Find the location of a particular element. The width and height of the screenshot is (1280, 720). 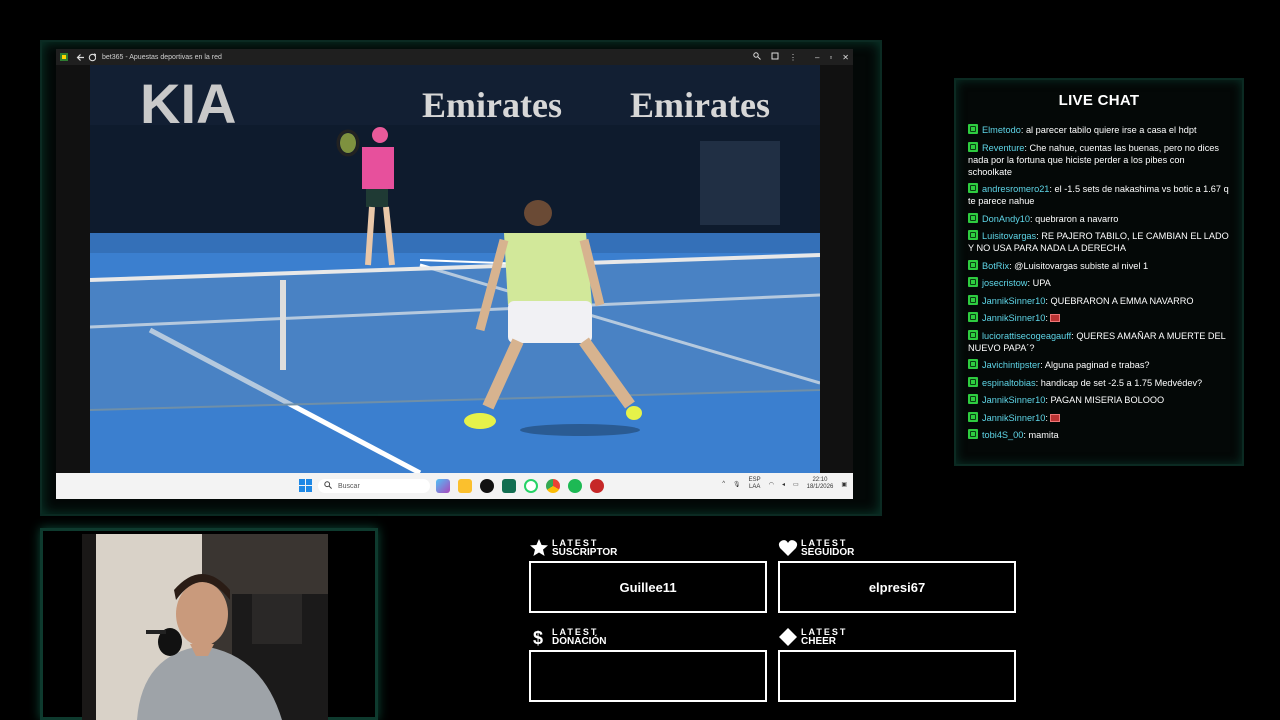

chat-text: handicap de set -2.5 a 1.75 Medvédev? is located at coordinates (1121, 382).